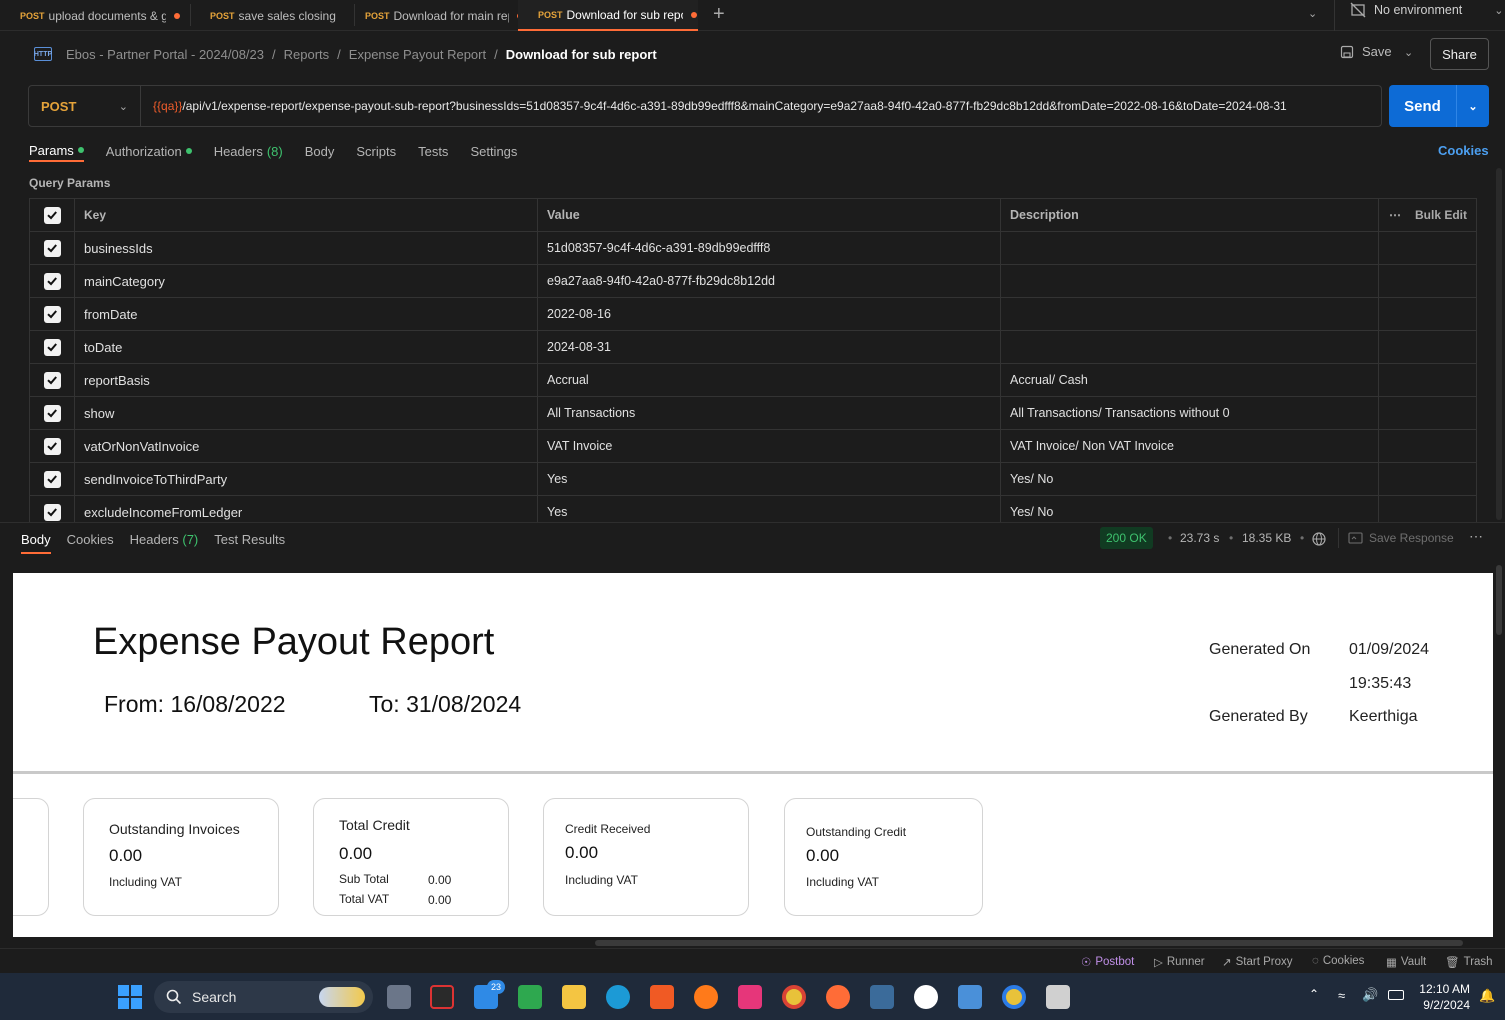  What do you see at coordinates (1401, 538) in the screenshot?
I see `save-response-button: Save Response` at bounding box center [1401, 538].